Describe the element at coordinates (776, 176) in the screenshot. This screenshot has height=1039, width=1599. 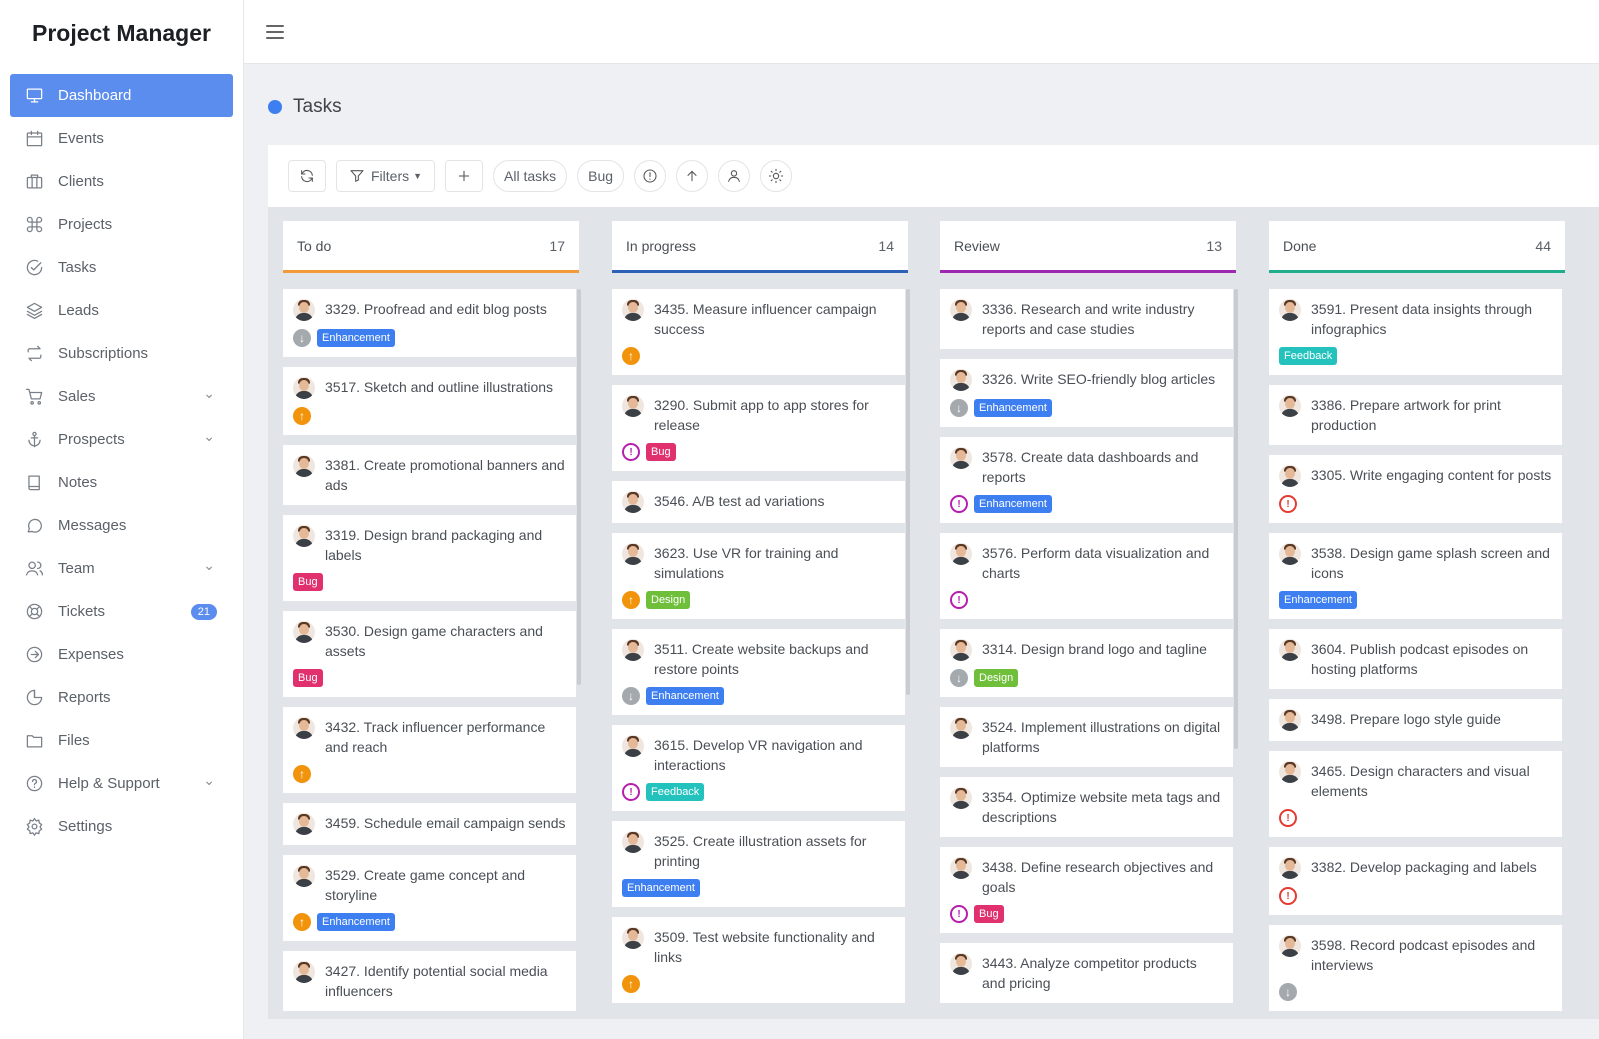
I see `theme-toggle-button` at that location.